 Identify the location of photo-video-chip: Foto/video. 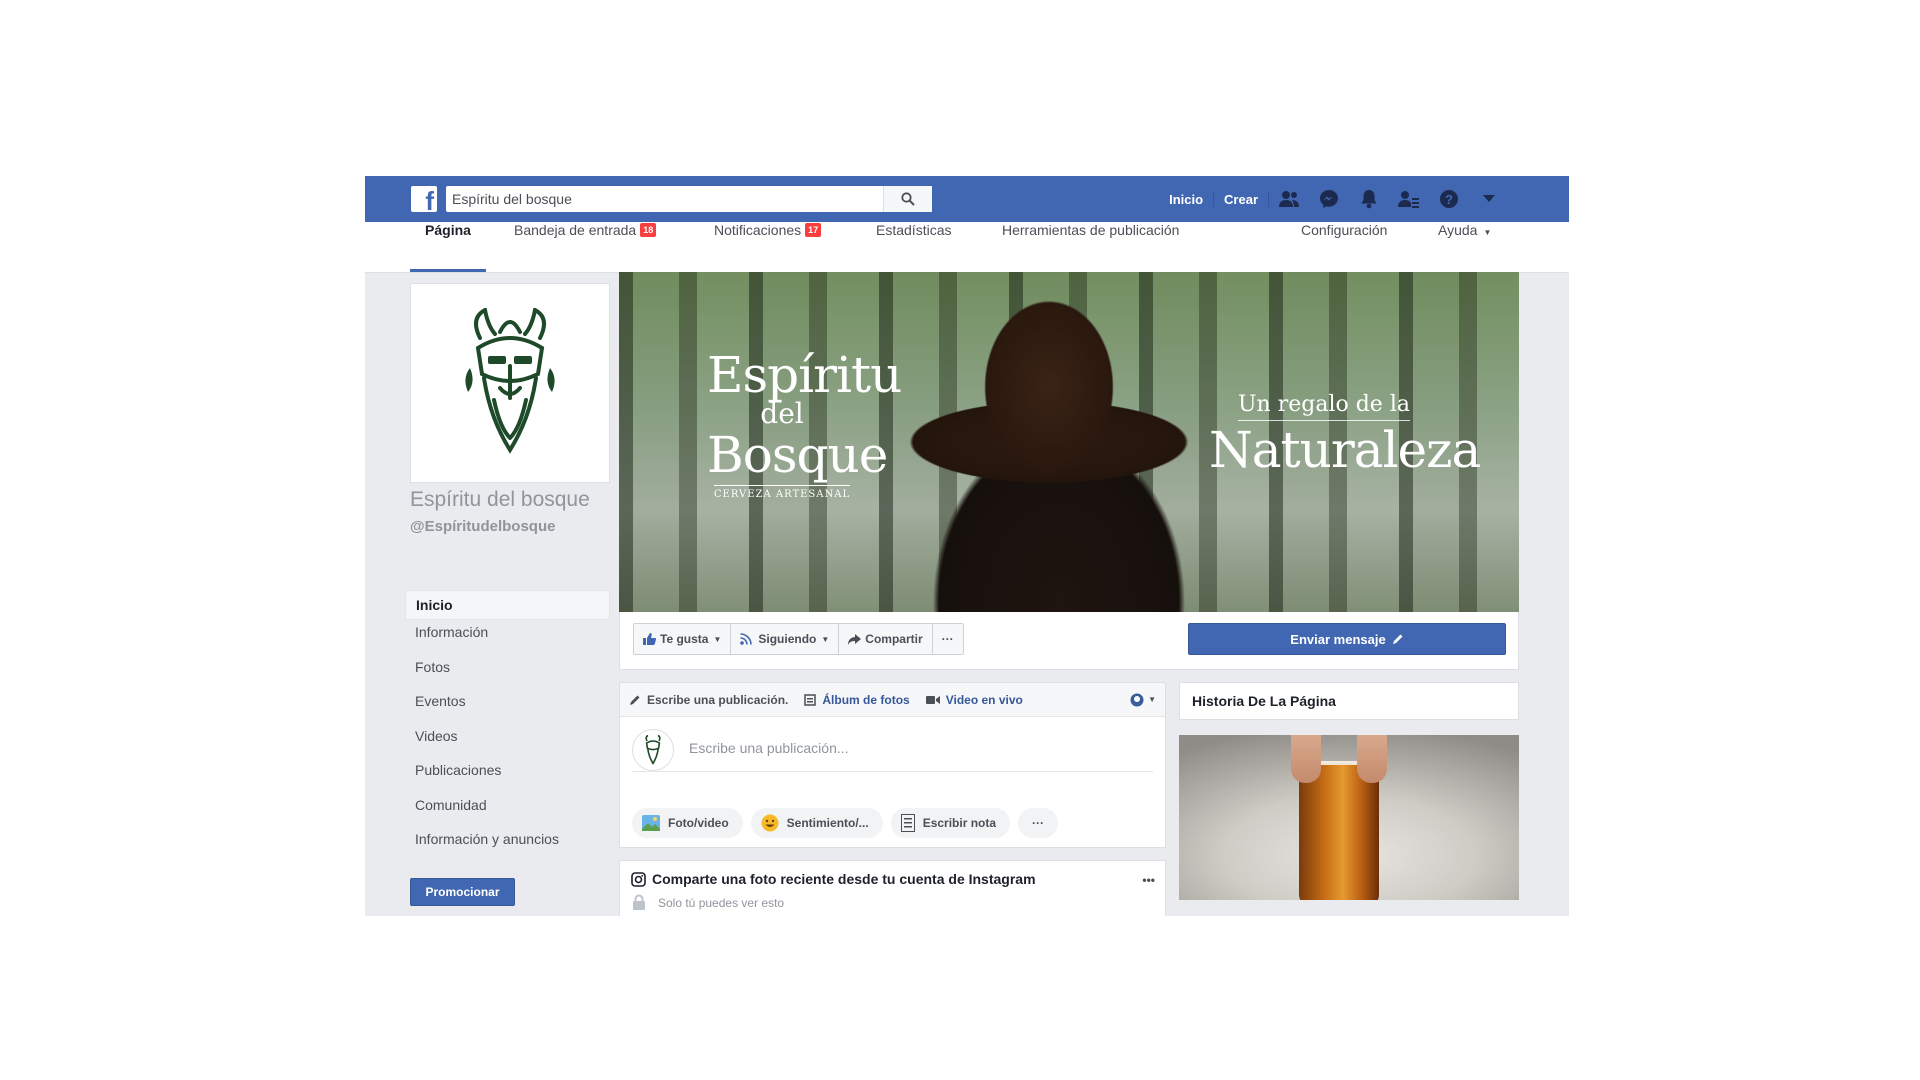
(687, 823).